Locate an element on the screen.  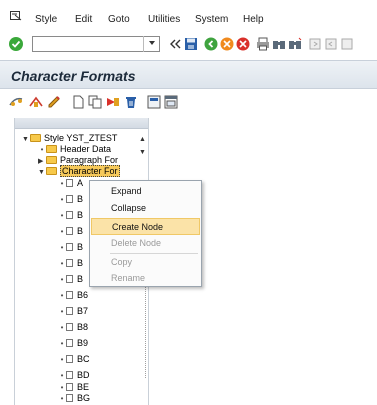
tree-leaf: • B8 is located at coordinates (73, 327).